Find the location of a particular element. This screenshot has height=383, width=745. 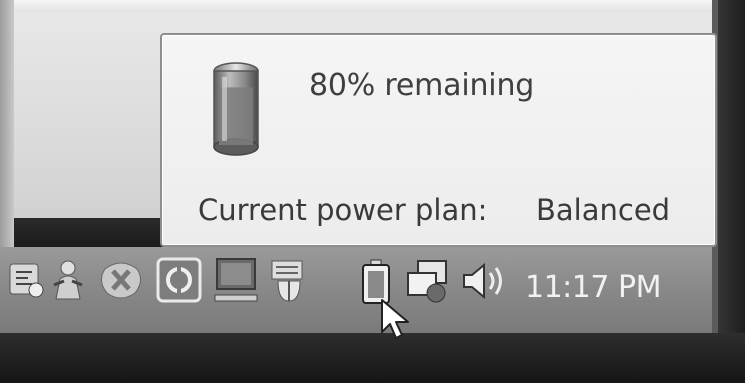

volume-icon is located at coordinates (484, 281).